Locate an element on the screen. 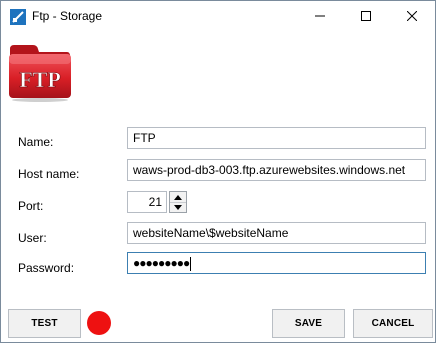  close-icon is located at coordinates (412, 16).